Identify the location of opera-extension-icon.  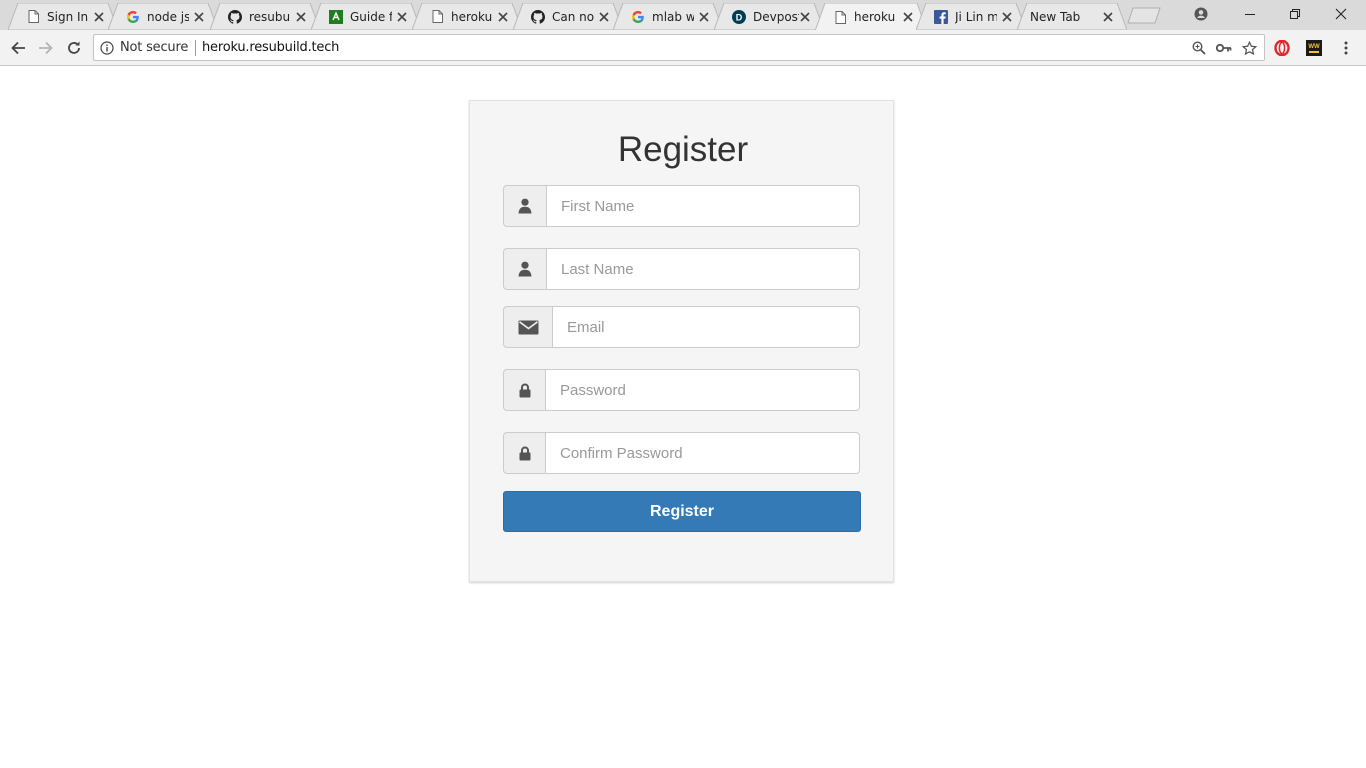
(1282, 48).